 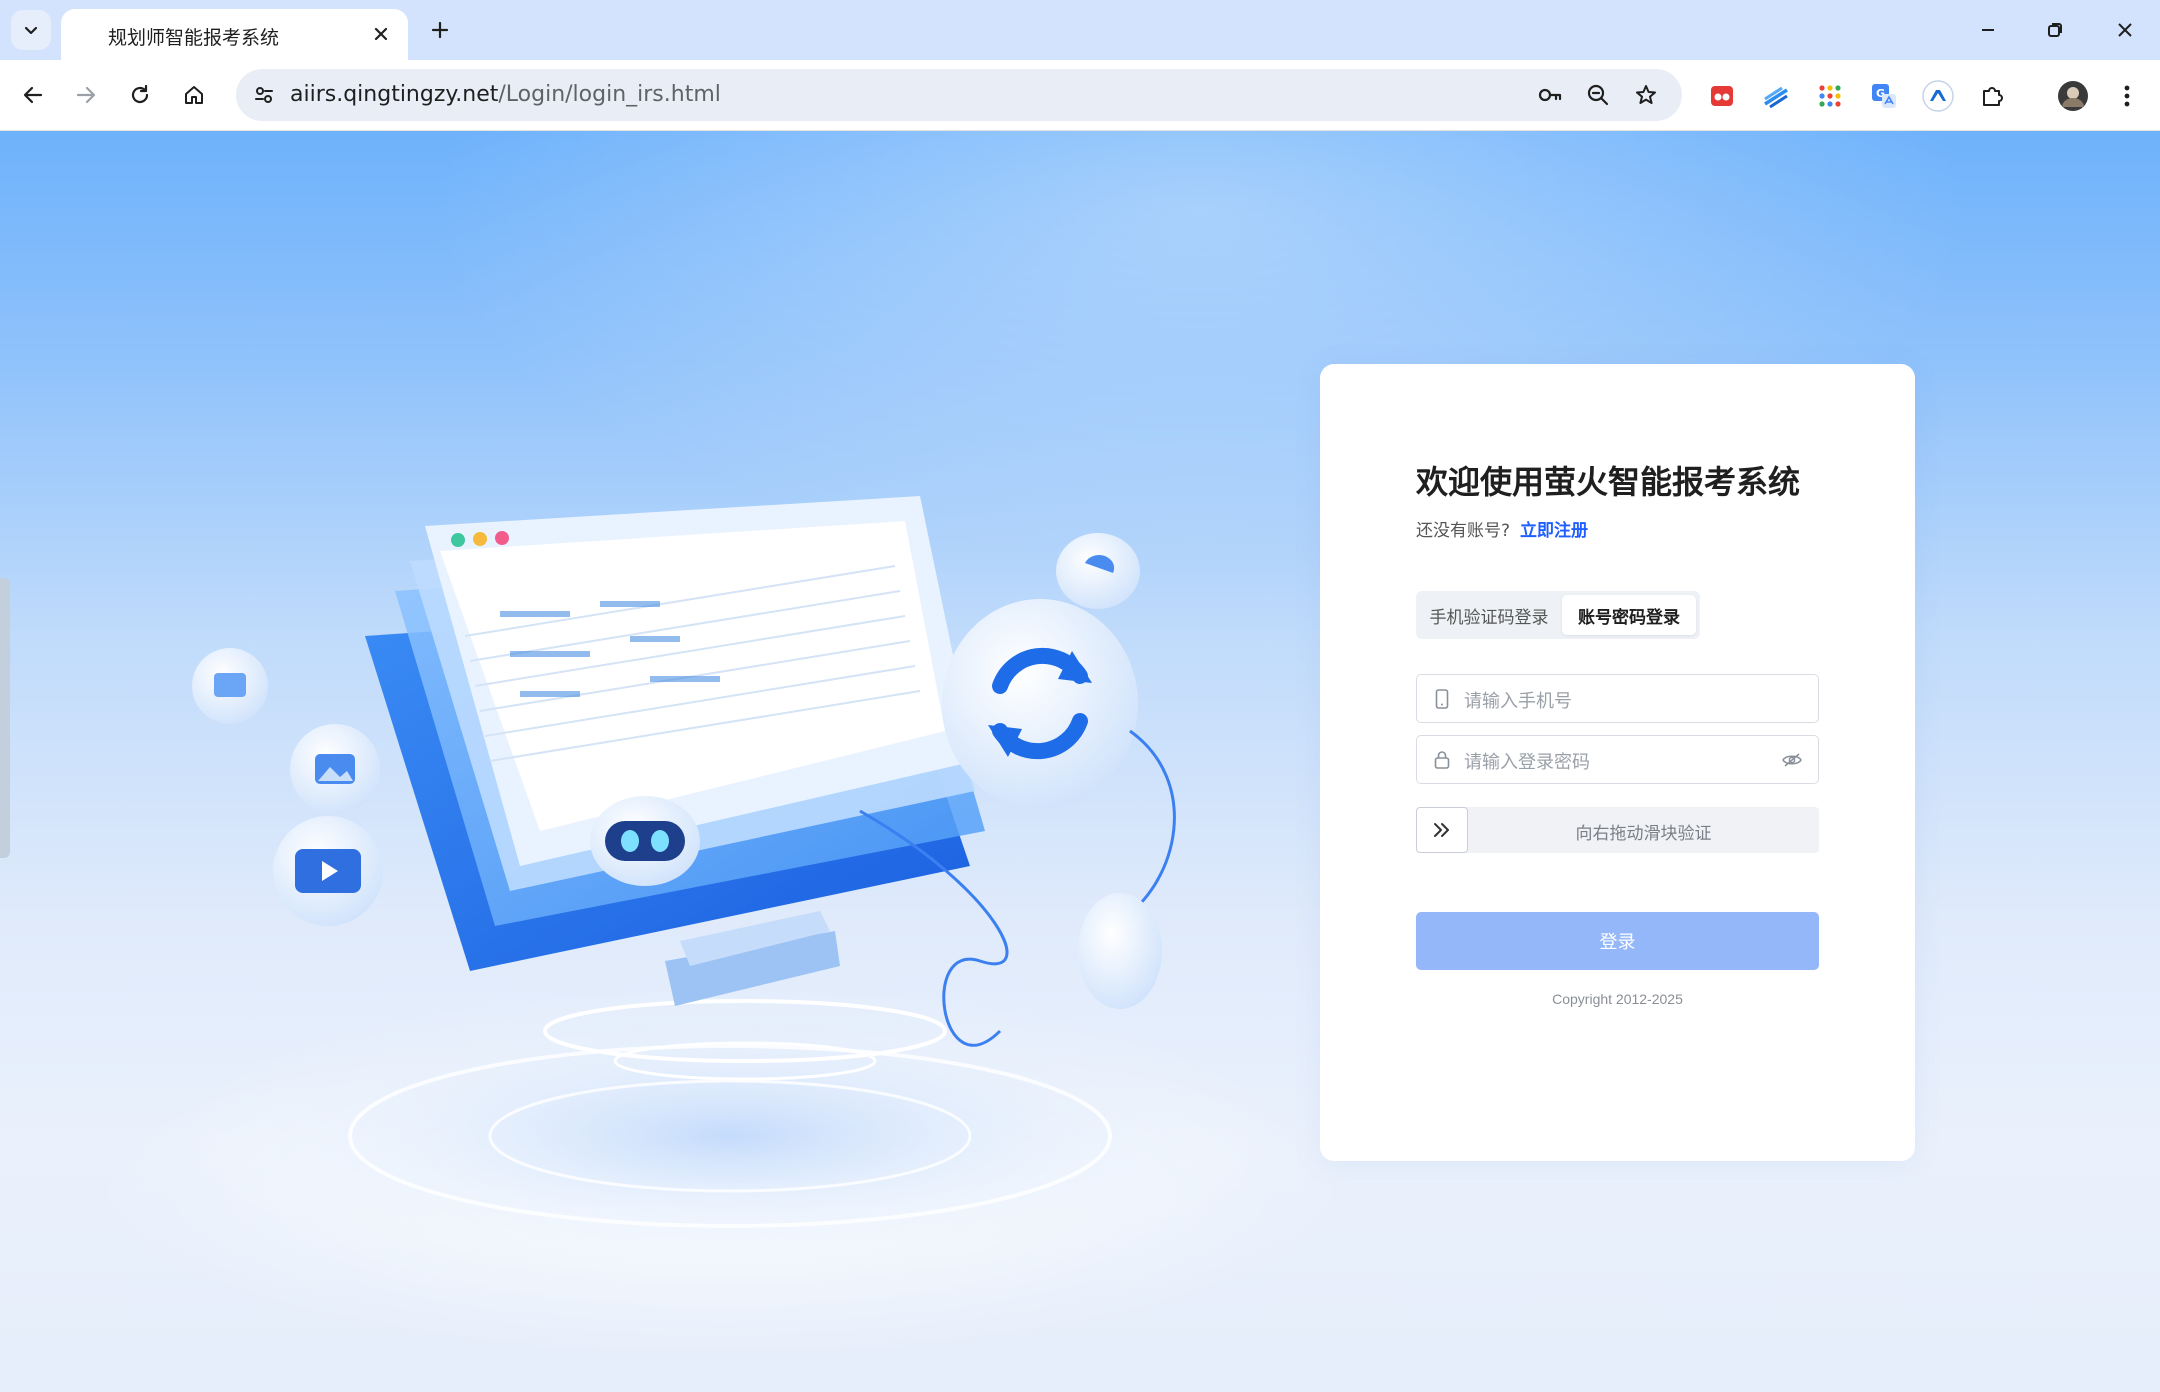 I want to click on plus-icon, so click(x=440, y=30).